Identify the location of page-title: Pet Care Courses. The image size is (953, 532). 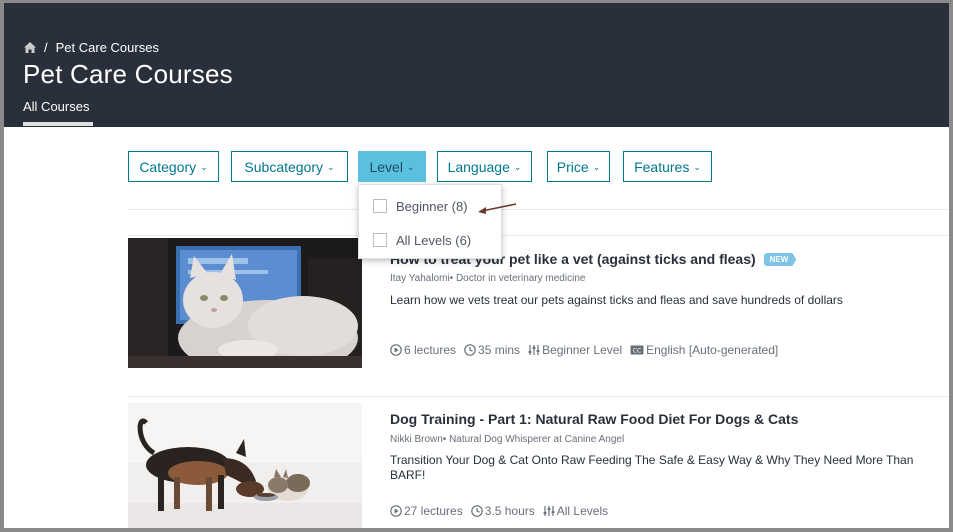
(128, 74).